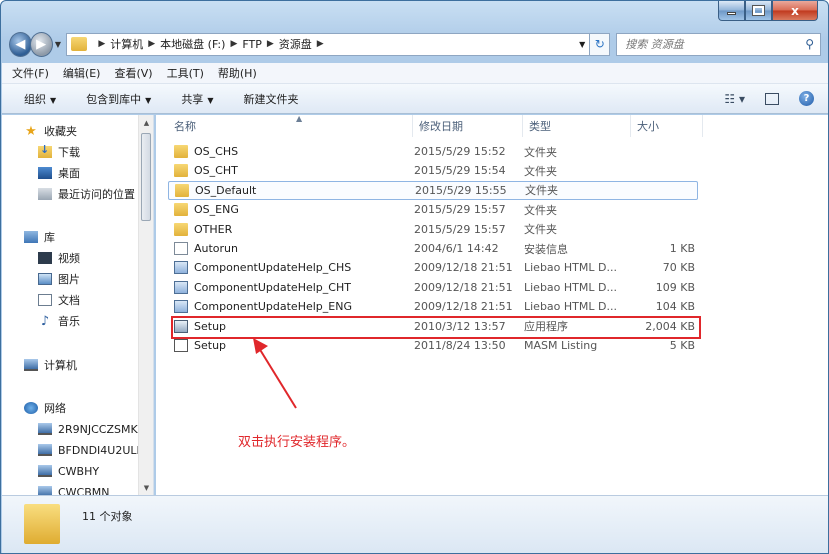  What do you see at coordinates (41, 44) in the screenshot?
I see `forward-button: ▶` at bounding box center [41, 44].